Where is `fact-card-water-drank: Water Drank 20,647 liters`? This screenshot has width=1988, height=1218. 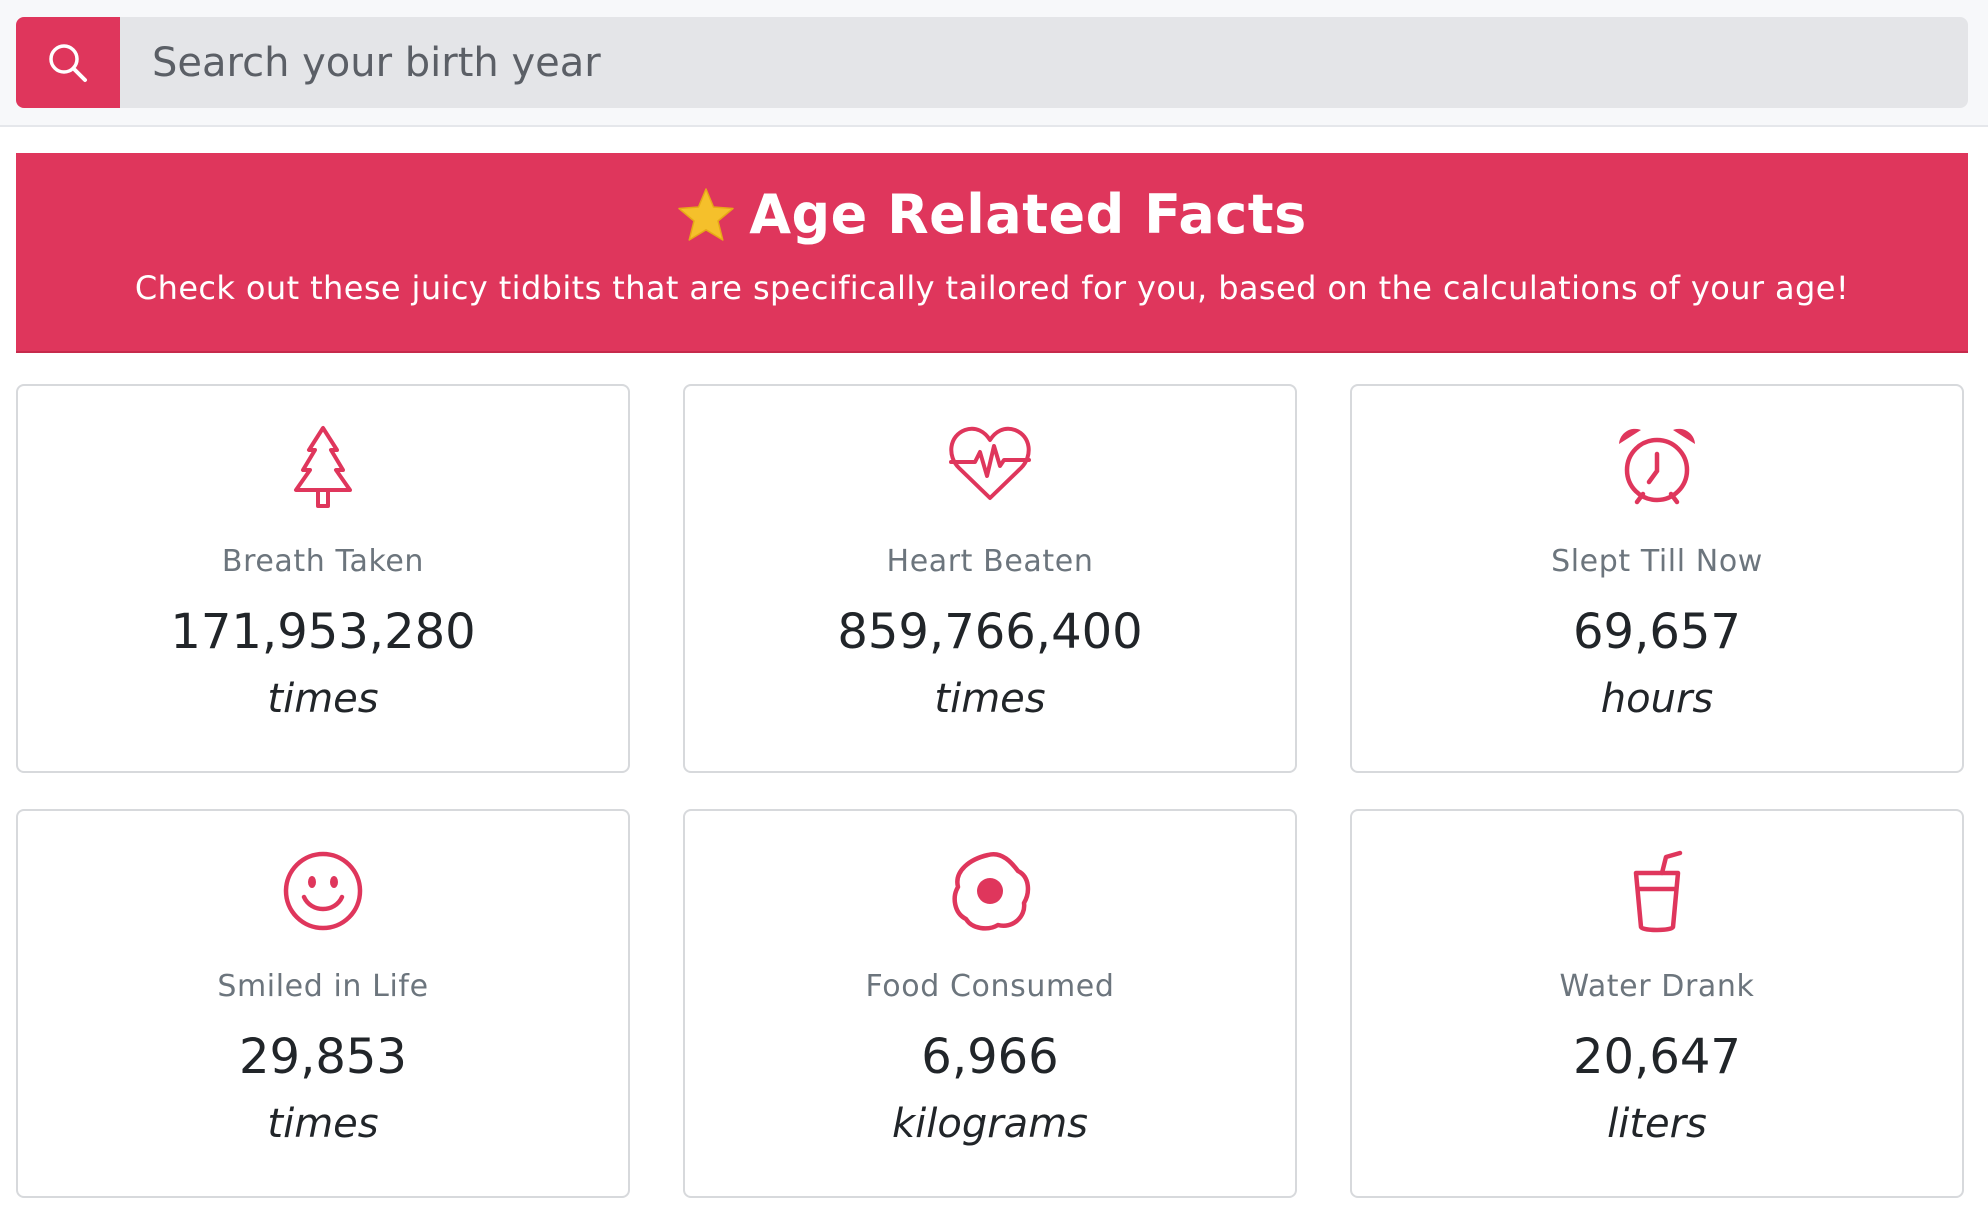 fact-card-water-drank: Water Drank 20,647 liters is located at coordinates (1657, 1003).